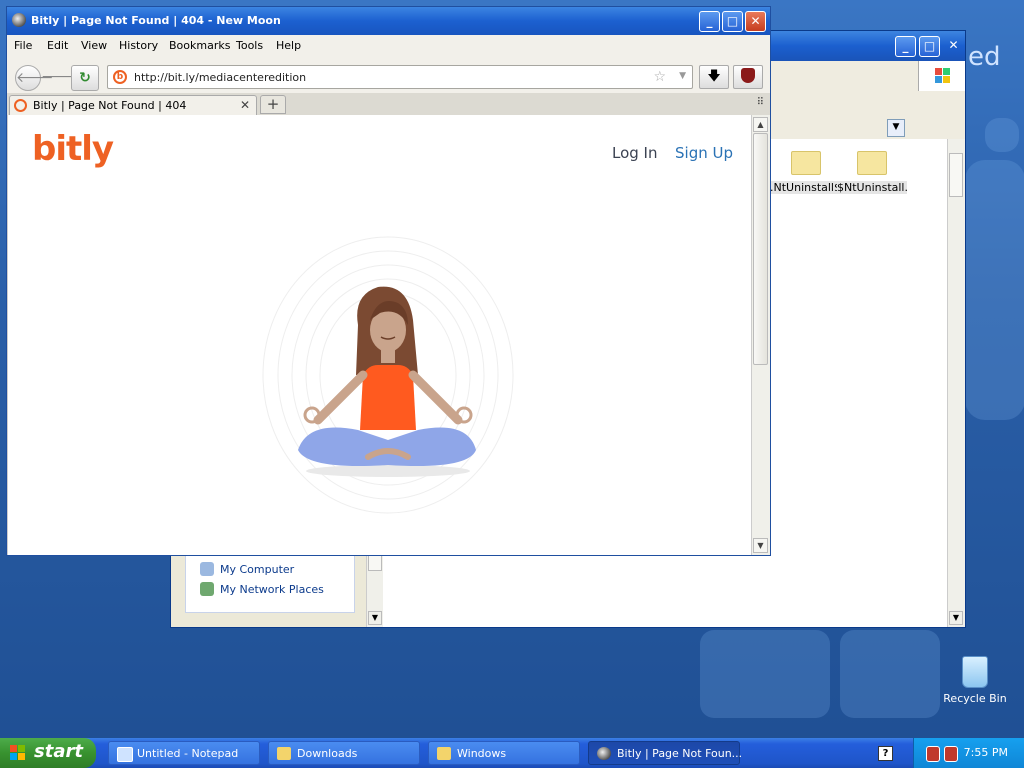 The width and height of the screenshot is (1024, 768). Describe the element at coordinates (85, 78) in the screenshot. I see `reload-button: ↻` at that location.